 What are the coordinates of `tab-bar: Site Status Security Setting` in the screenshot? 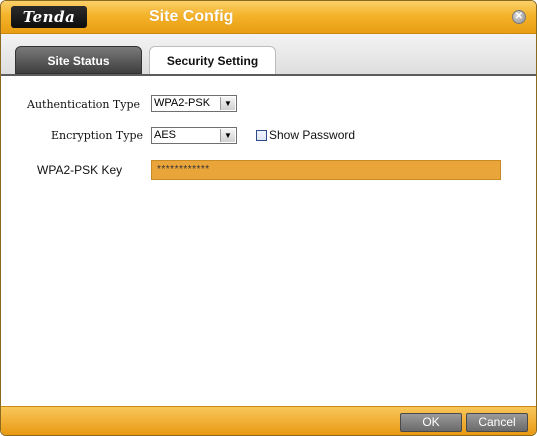 It's located at (268, 55).